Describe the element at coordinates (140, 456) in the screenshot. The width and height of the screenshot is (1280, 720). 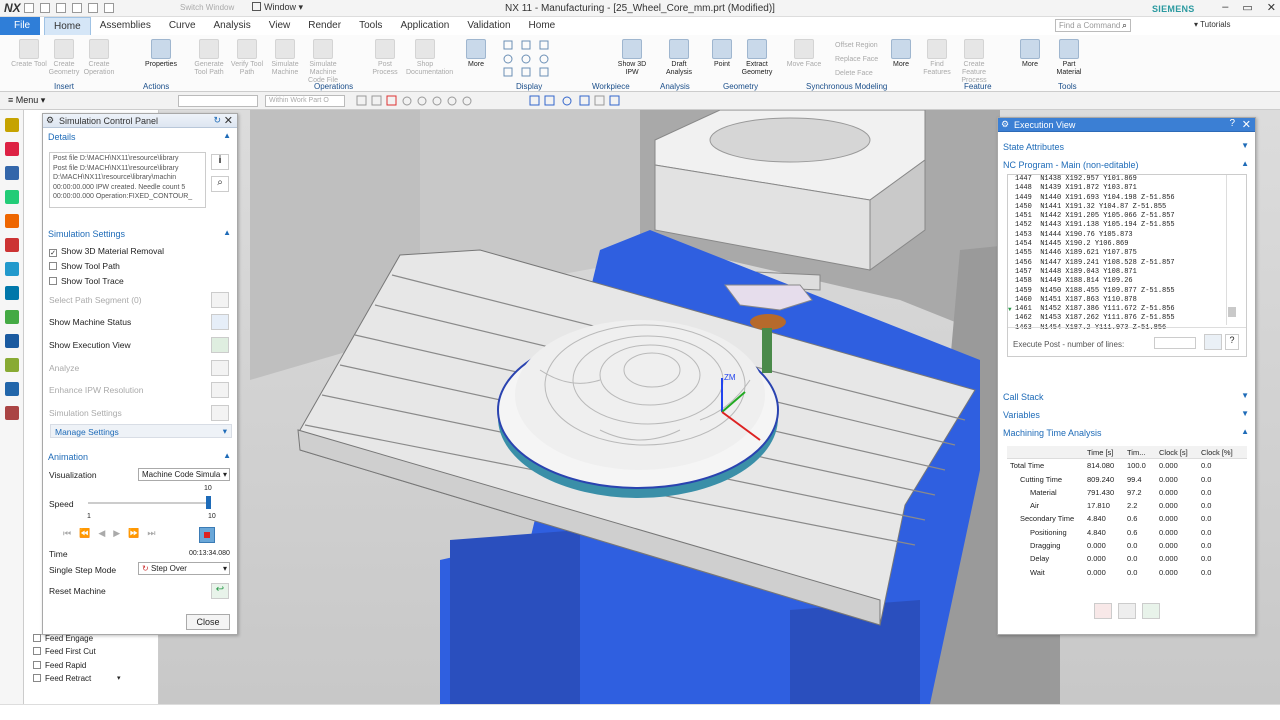
I see `animation-header: Animation ▲` at that location.